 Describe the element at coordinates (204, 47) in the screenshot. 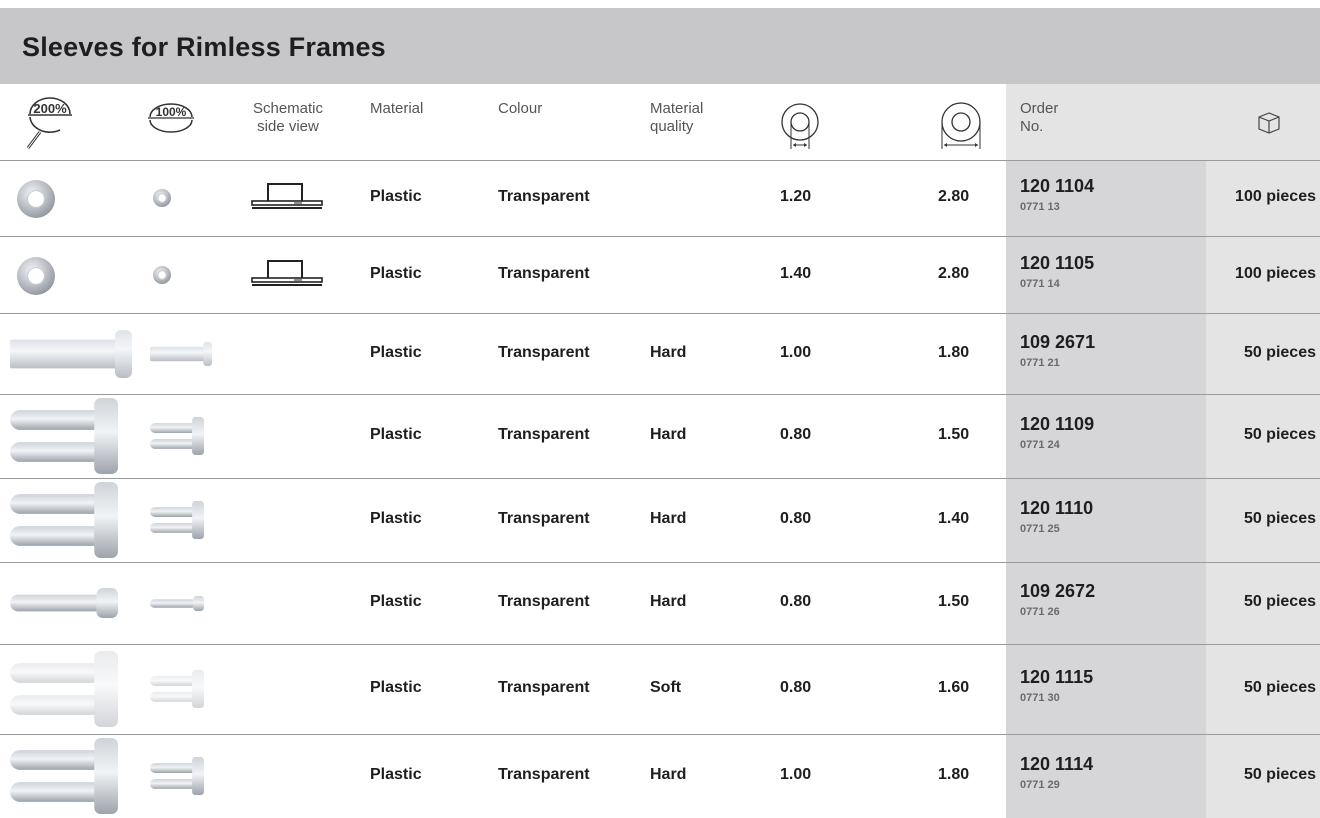

I see `page-title: Sleeves for Rimless Frames` at that location.